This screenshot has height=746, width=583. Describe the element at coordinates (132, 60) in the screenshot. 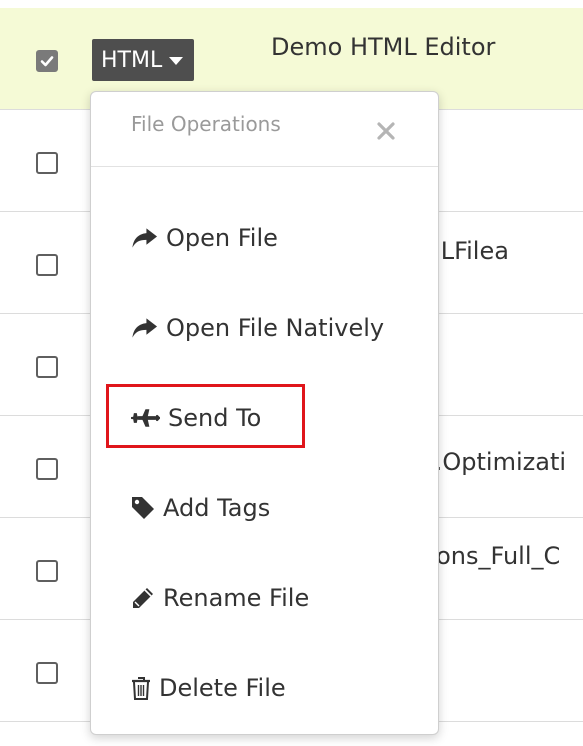

I see `file-type-label: HTML` at that location.